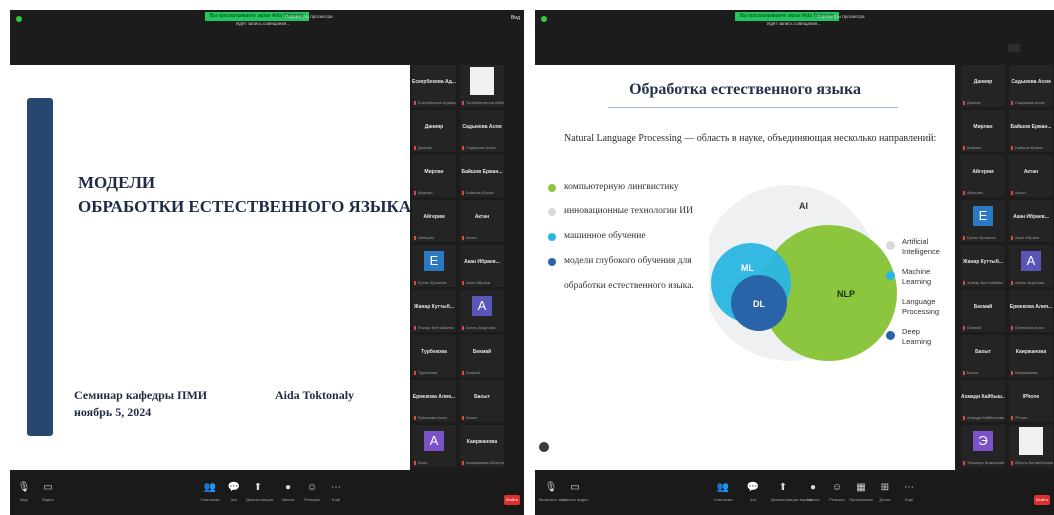 Image resolution: width=1054 pixels, height=515 pixels. I want to click on participant-tile: iPhone iPhone, so click(1031, 401).